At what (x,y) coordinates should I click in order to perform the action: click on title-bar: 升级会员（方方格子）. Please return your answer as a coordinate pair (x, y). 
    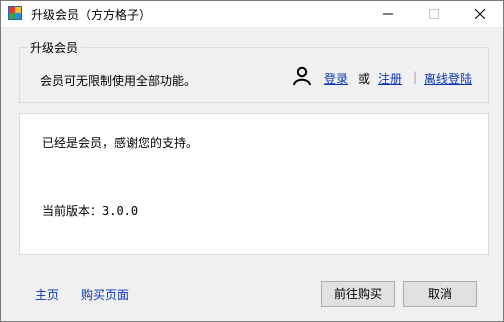
    Looking at the image, I should click on (252, 14).